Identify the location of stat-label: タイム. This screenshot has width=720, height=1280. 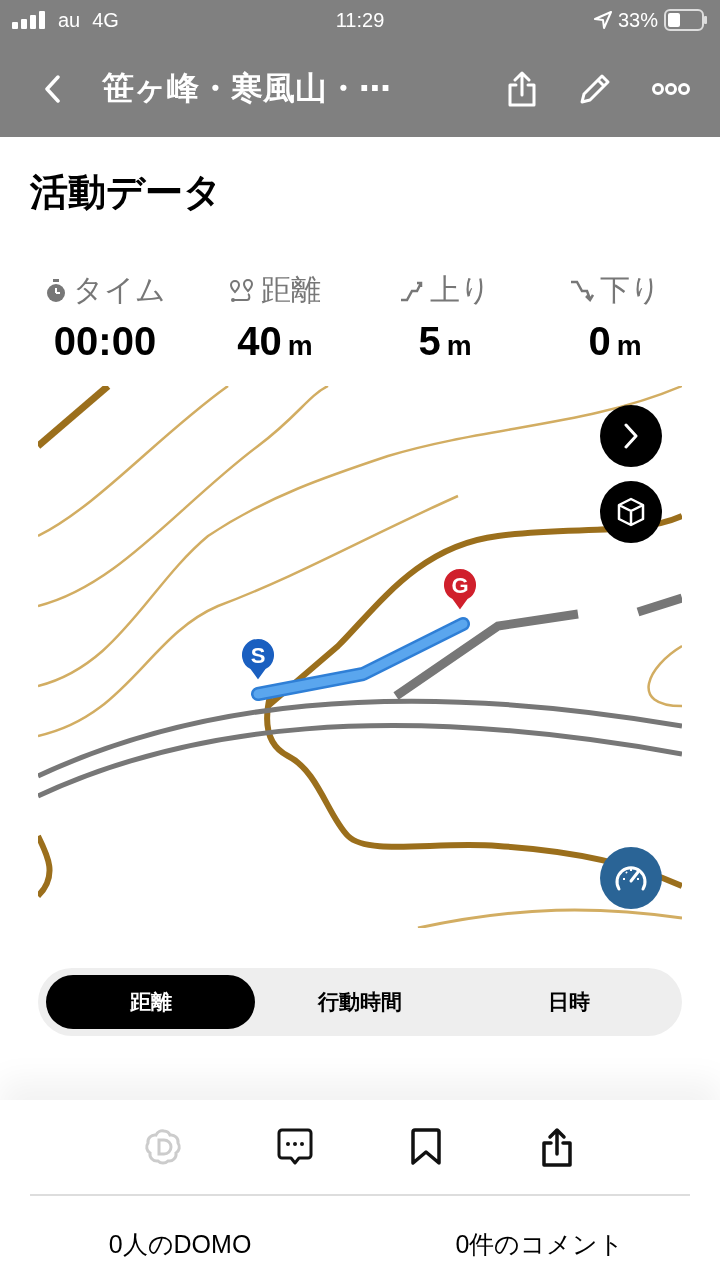
(119, 290).